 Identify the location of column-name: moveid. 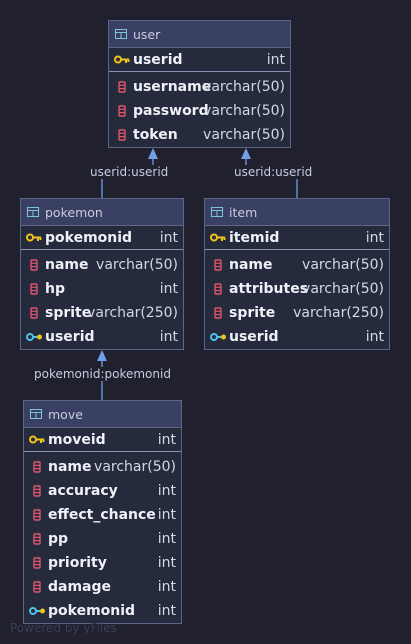
(77, 439).